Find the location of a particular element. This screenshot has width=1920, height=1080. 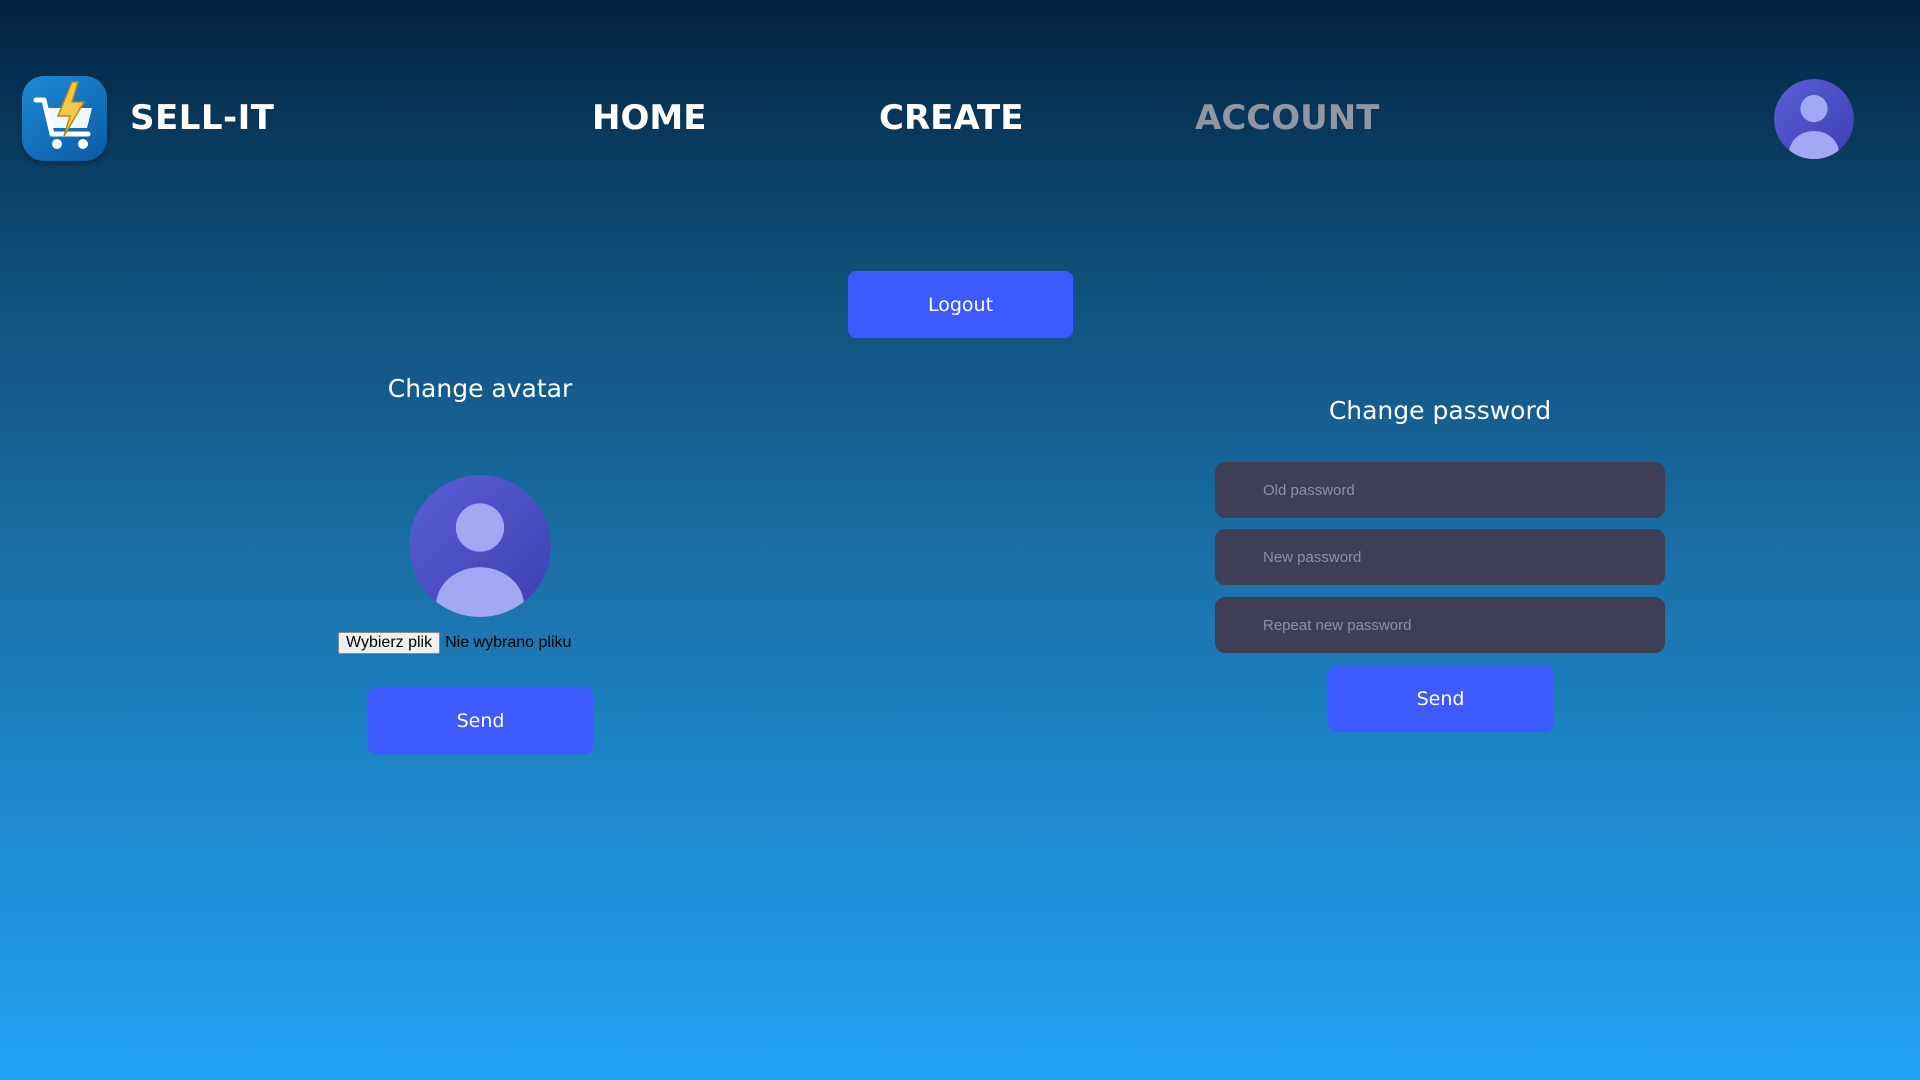

change-avatar-title: Change avatar is located at coordinates (480, 388).